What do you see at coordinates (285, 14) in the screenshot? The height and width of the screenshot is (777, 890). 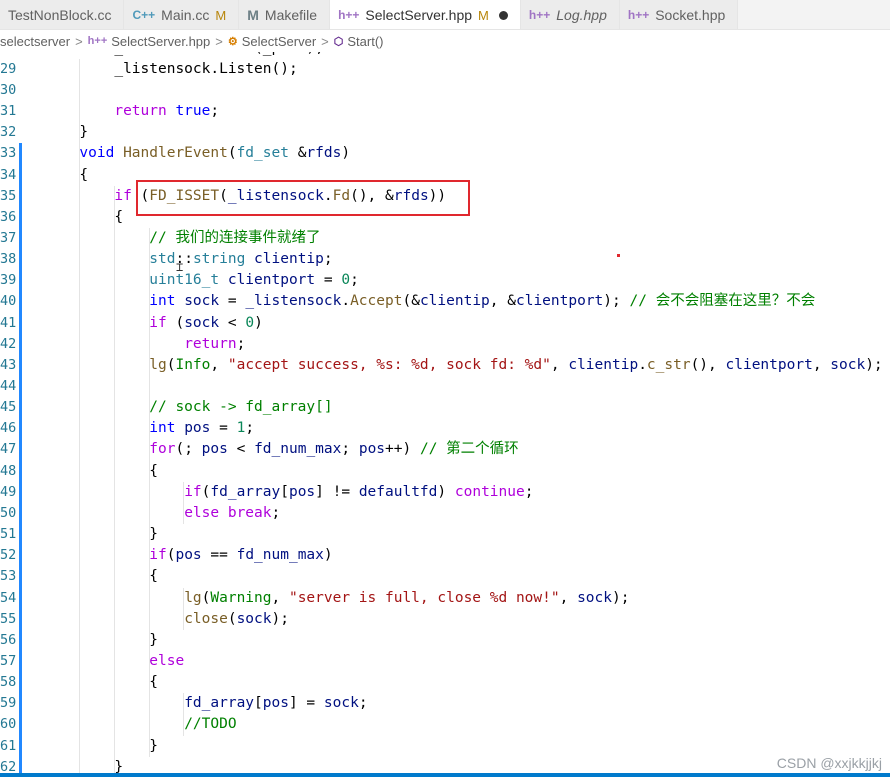 I see `tab-makefile: M Makefile` at bounding box center [285, 14].